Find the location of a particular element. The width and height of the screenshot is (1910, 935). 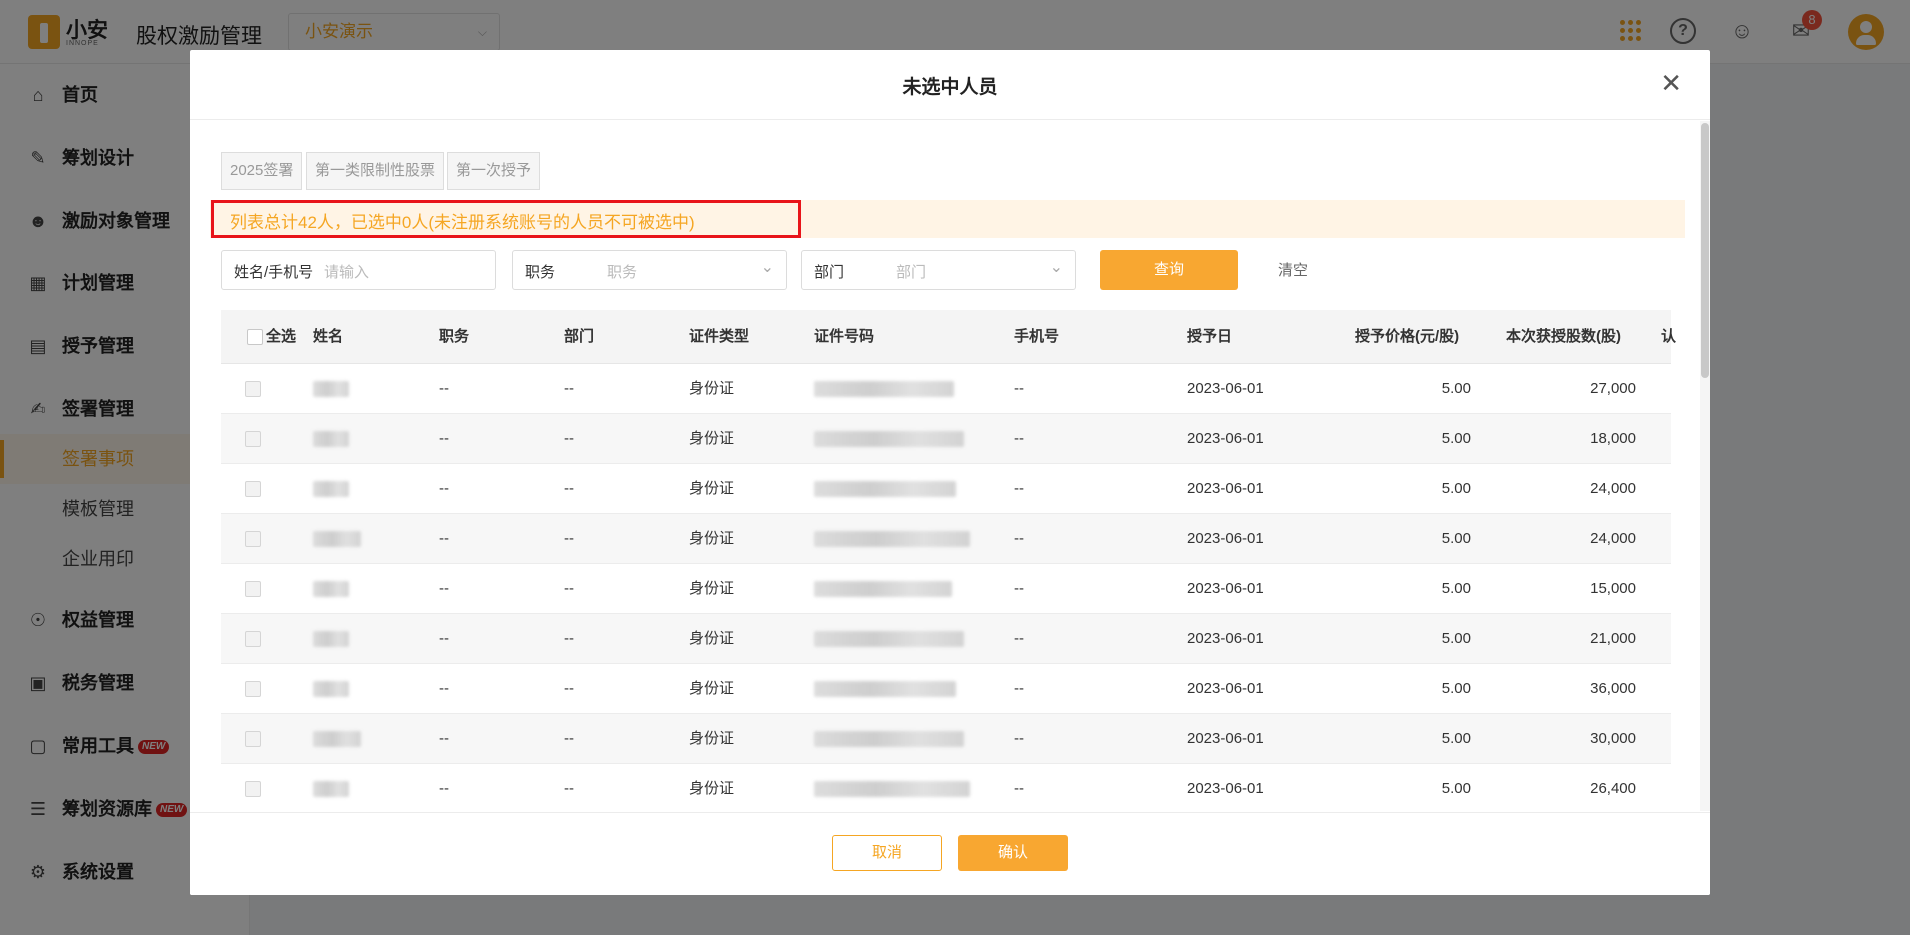

column-grant-date: 授予日 is located at coordinates (1210, 336).